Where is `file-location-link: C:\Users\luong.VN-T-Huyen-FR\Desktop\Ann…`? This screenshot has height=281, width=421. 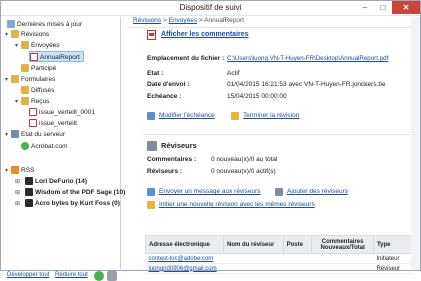
file-location-link: C:\Users\luong.VN-T-Huyen-FR\Desktop\Ann… is located at coordinates (307, 58).